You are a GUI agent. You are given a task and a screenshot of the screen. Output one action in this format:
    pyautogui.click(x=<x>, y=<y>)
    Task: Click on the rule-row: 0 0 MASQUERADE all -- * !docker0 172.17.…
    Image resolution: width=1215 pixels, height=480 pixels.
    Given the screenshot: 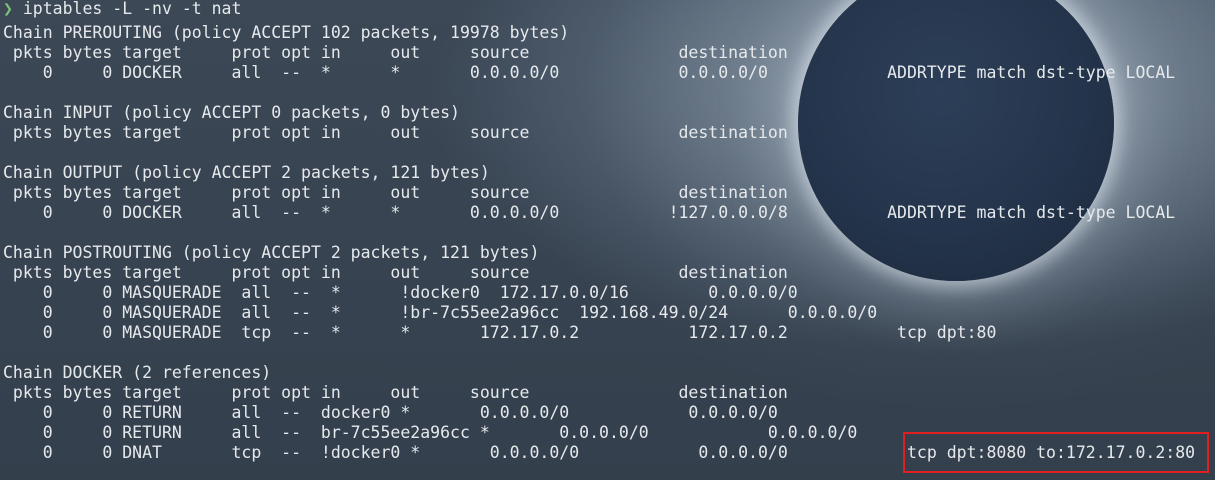 What is the action you would take?
    pyautogui.click(x=400, y=292)
    